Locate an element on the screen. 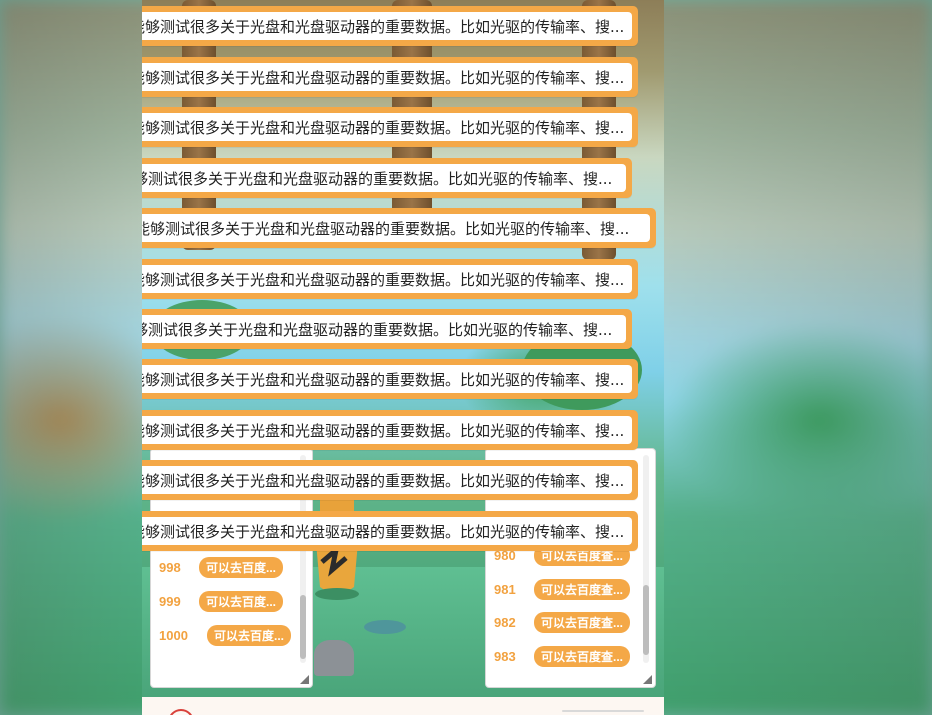 The height and width of the screenshot is (715, 932). rank-number: 983 is located at coordinates (505, 656).